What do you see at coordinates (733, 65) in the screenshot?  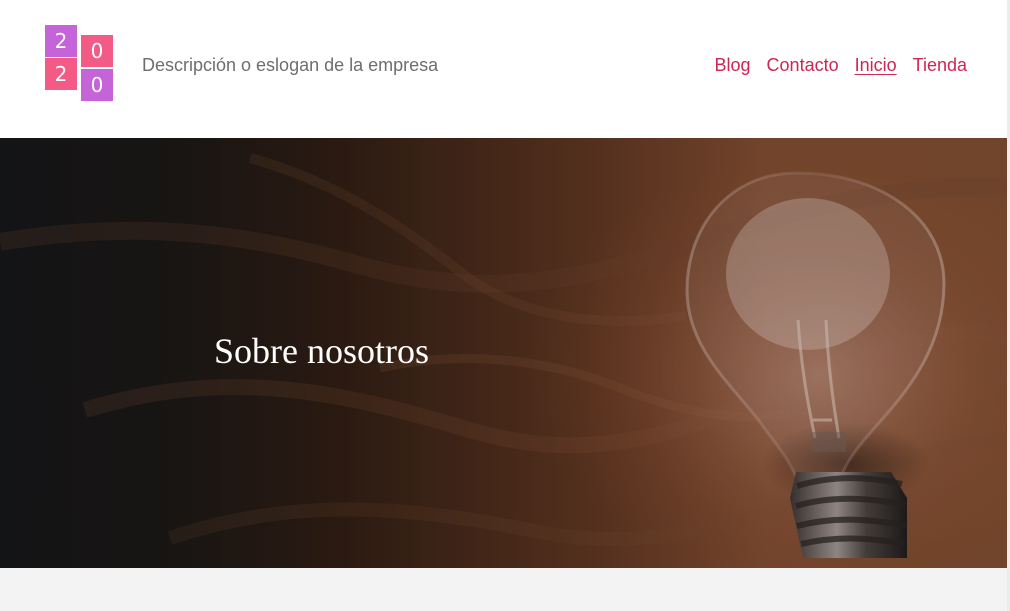 I see `nav-link-blog: Blog` at bounding box center [733, 65].